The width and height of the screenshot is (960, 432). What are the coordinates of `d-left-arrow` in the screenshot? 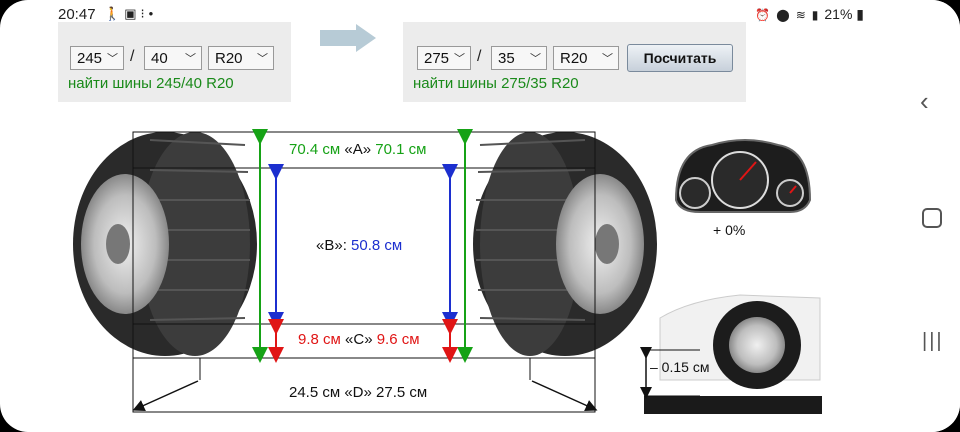 It's located at (165, 396).